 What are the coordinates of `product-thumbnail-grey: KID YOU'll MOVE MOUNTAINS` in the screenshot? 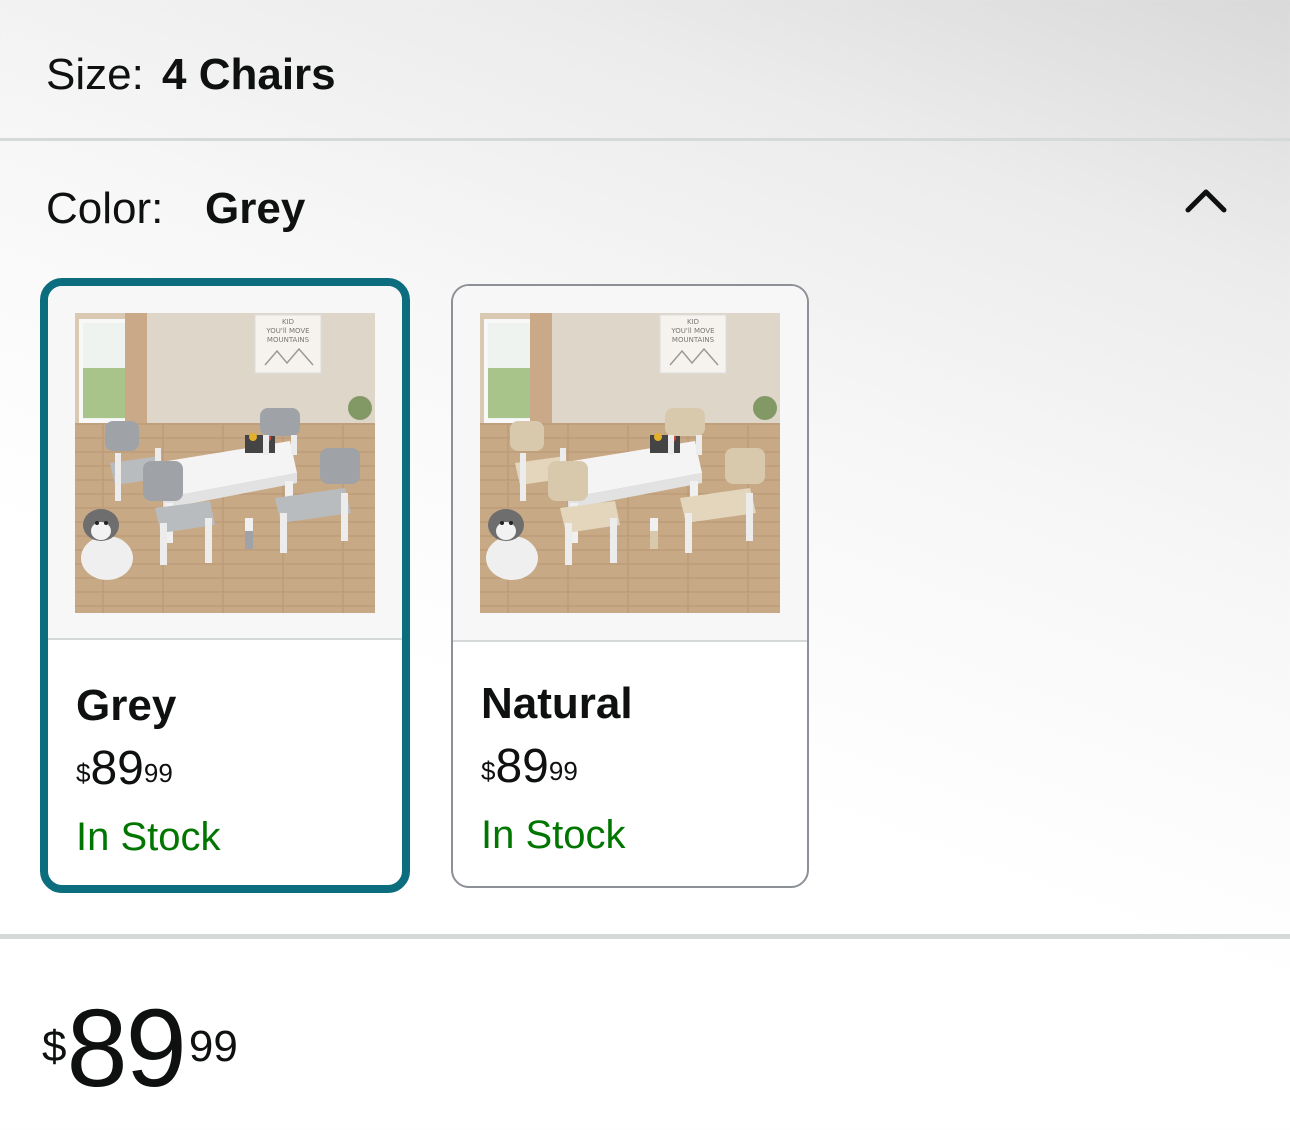 It's located at (225, 463).